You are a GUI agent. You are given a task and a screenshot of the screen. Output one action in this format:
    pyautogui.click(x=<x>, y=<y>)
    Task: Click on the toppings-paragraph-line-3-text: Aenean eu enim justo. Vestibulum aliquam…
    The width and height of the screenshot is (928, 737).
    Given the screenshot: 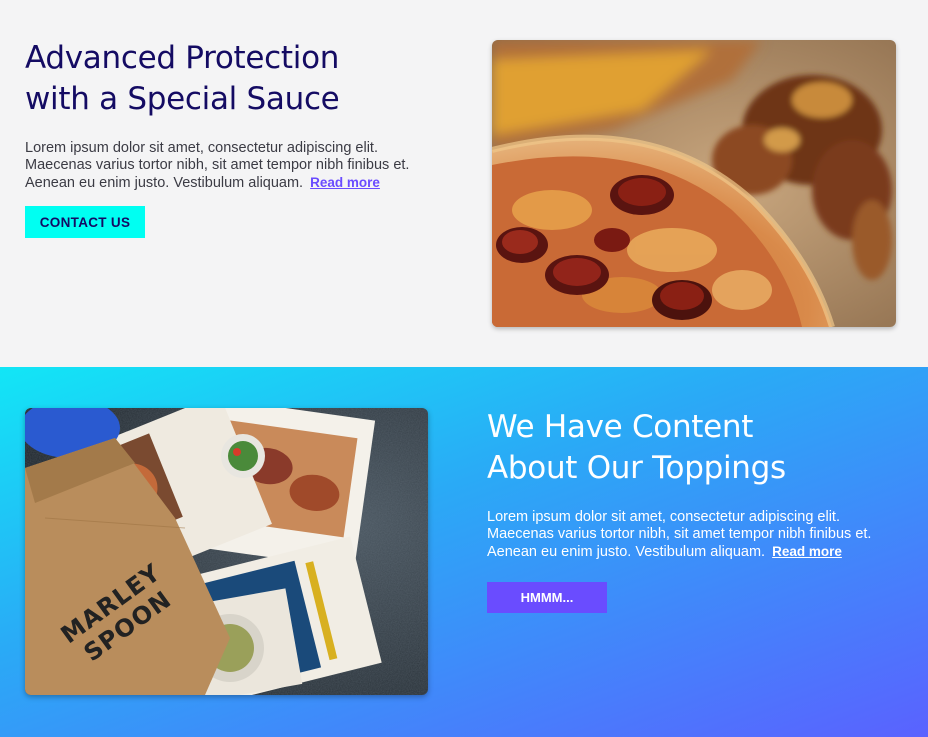 What is the action you would take?
    pyautogui.click(x=626, y=552)
    